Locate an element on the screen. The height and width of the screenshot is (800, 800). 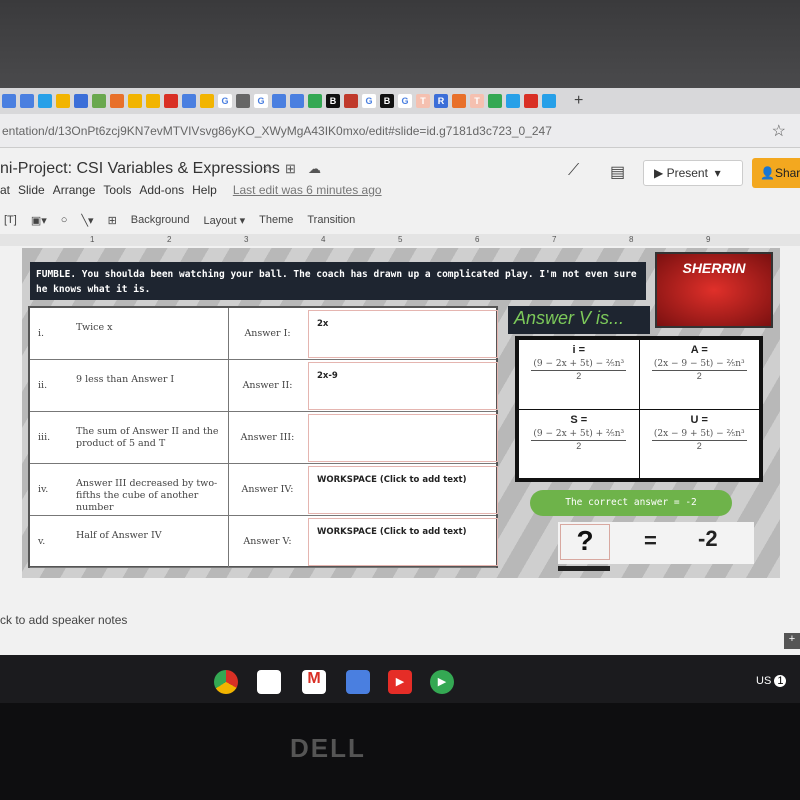
share-button: 👤Shar is located at coordinates (776, 173).